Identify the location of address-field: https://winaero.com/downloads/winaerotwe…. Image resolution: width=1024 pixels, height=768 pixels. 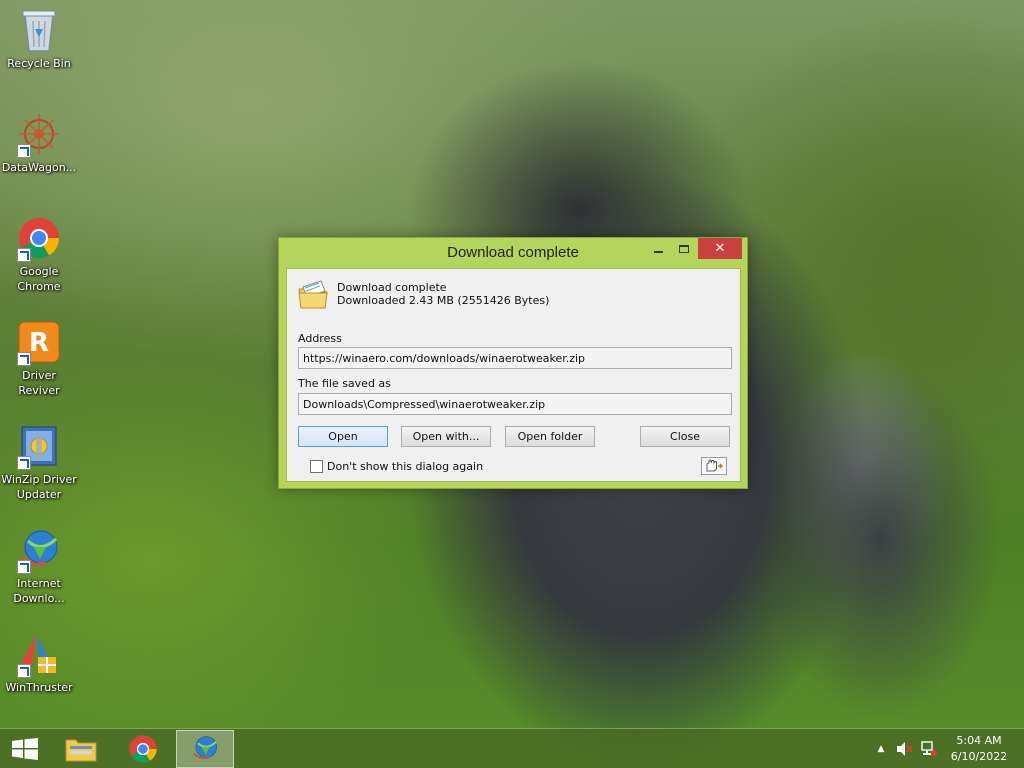
(515, 358).